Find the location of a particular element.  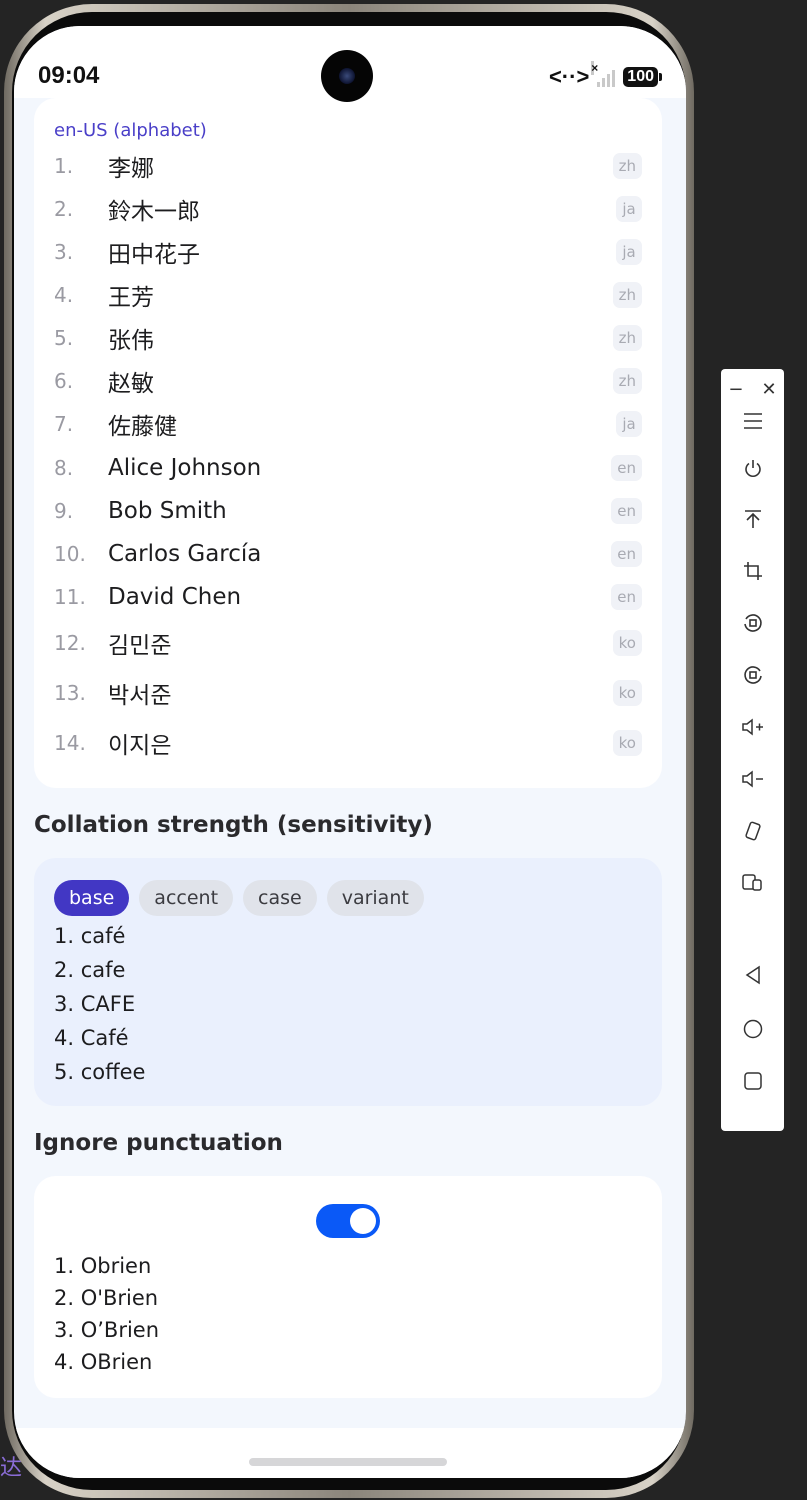

name-row: 2. 鈴木一郎 ja is located at coordinates (348, 209).